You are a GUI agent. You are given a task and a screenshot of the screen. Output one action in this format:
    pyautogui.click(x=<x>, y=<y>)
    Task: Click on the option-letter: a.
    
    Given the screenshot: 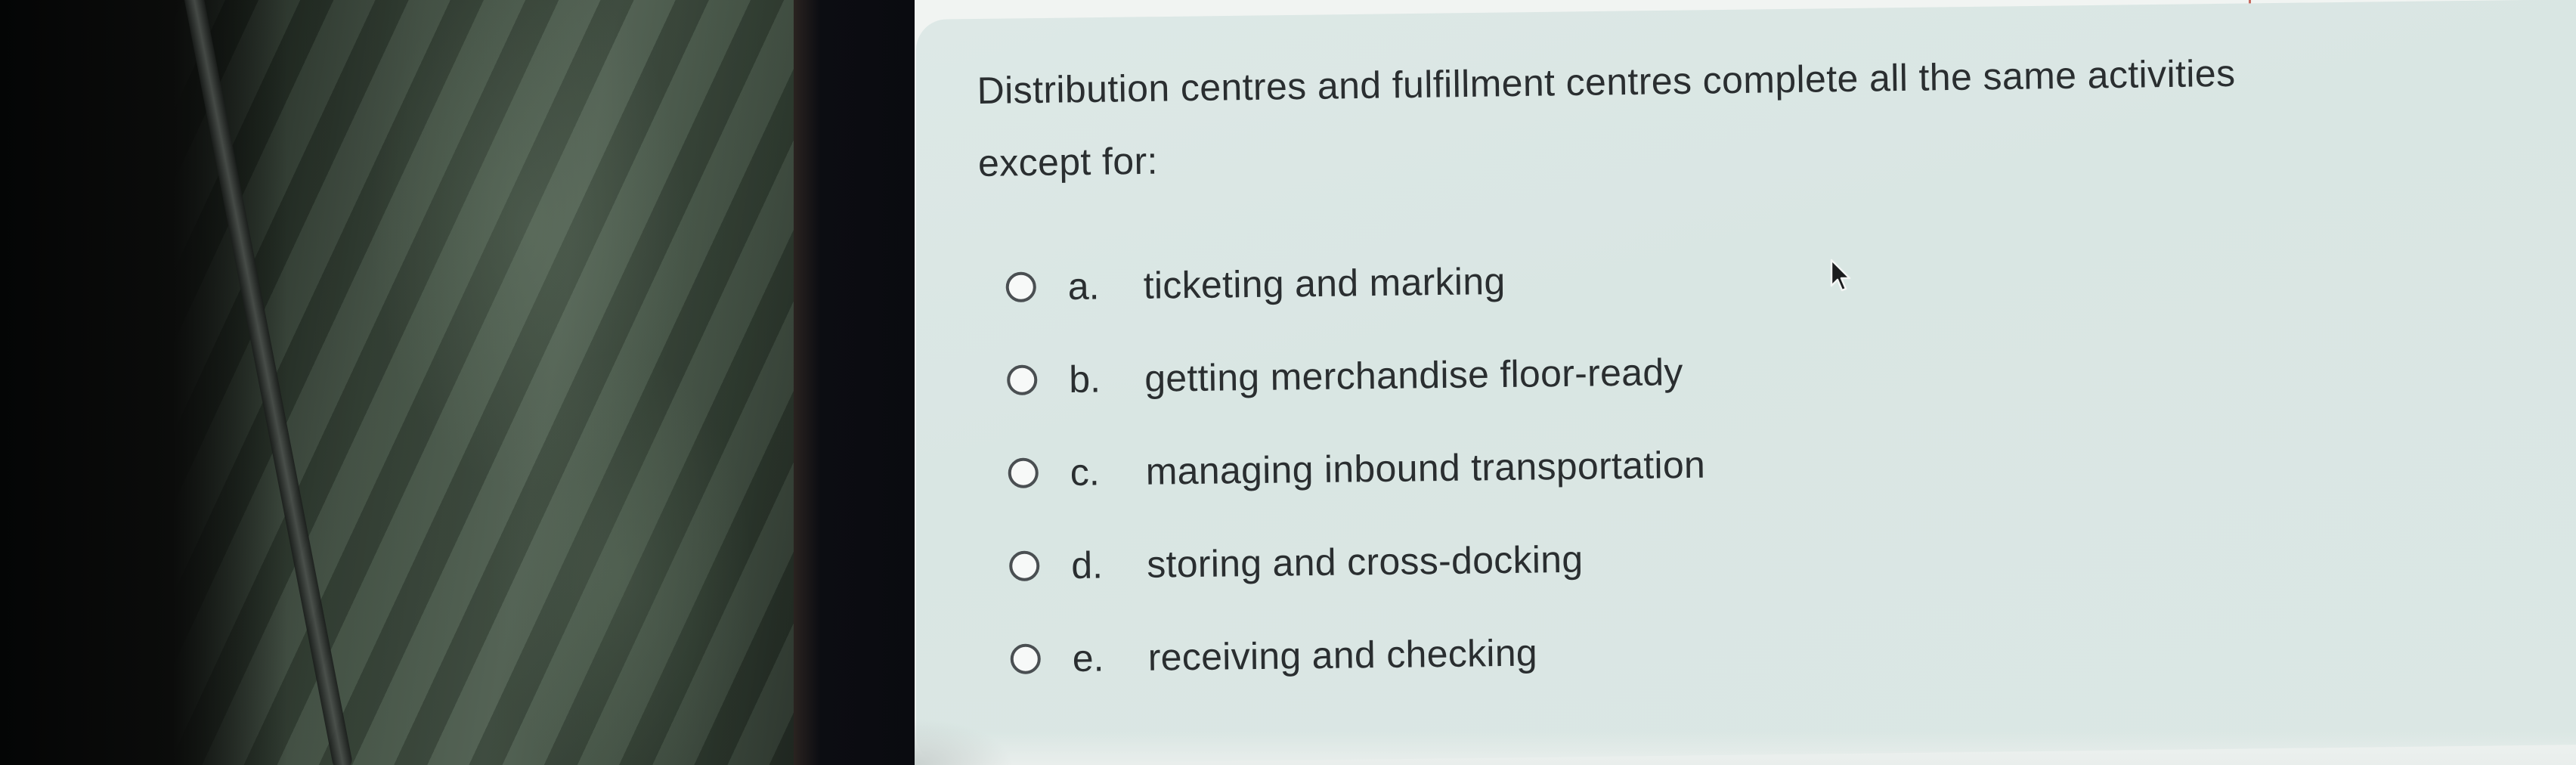 What is the action you would take?
    pyautogui.click(x=1083, y=286)
    